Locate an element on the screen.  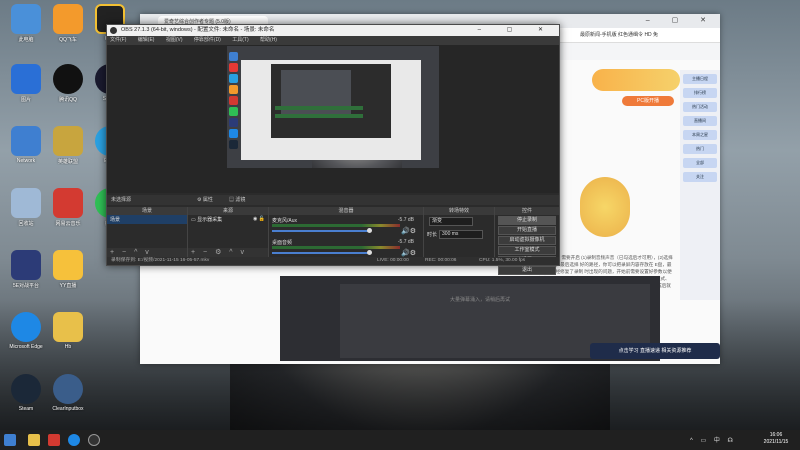
sidebar-item: 热门活动 is located at coordinates (700, 107).